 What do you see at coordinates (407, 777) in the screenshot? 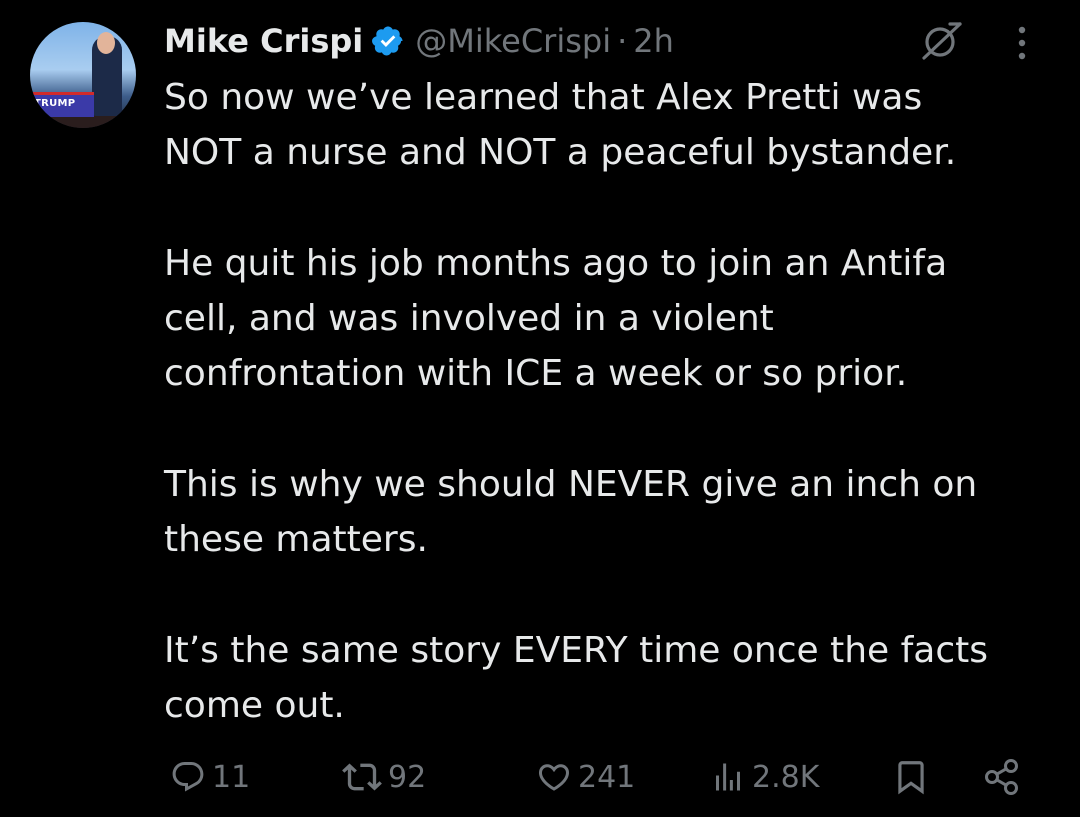
I see `retweet-count: 92` at bounding box center [407, 777].